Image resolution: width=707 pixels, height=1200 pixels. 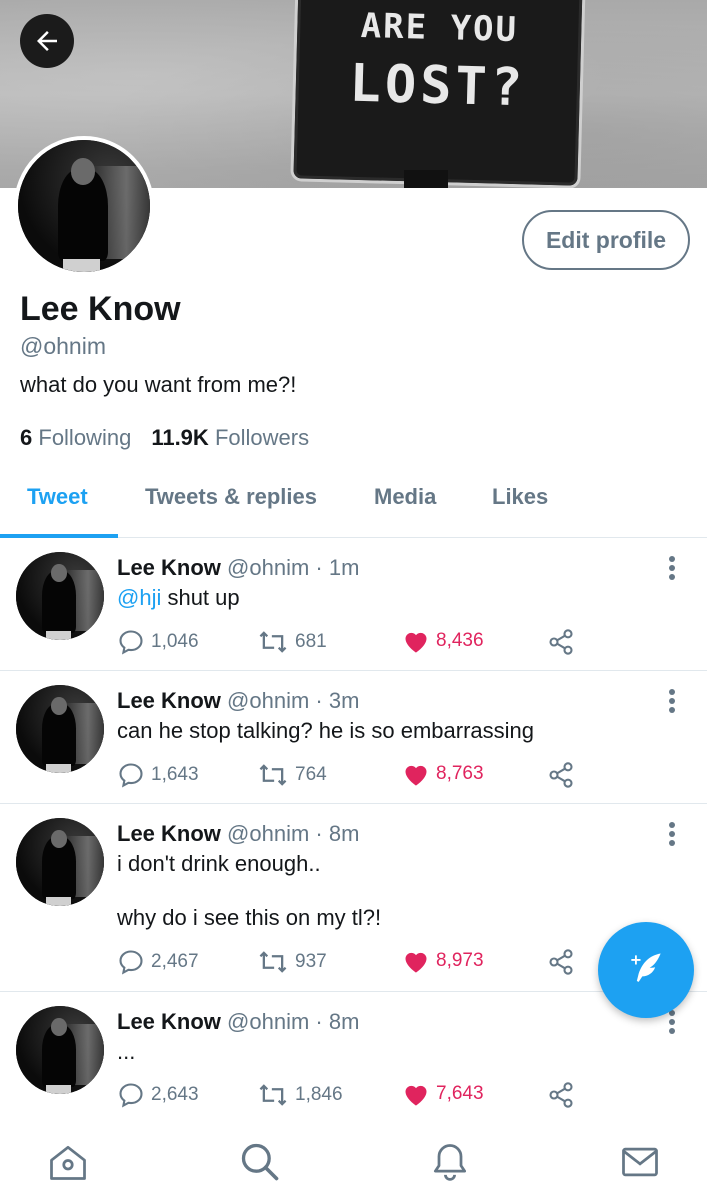 I want to click on like-count: 8,763, so click(x=460, y=773).